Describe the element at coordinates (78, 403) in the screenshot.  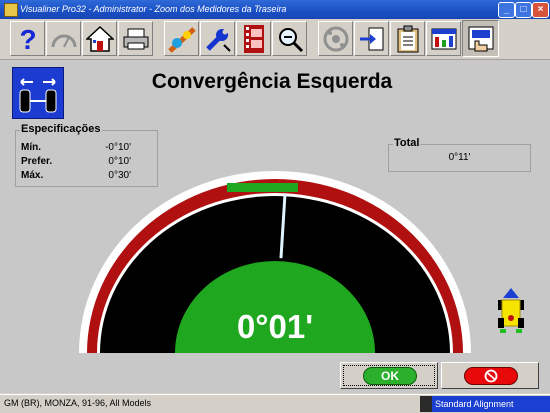
I see `vehicle-info: GM (BR), MONZA, 91-96, All Models` at that location.